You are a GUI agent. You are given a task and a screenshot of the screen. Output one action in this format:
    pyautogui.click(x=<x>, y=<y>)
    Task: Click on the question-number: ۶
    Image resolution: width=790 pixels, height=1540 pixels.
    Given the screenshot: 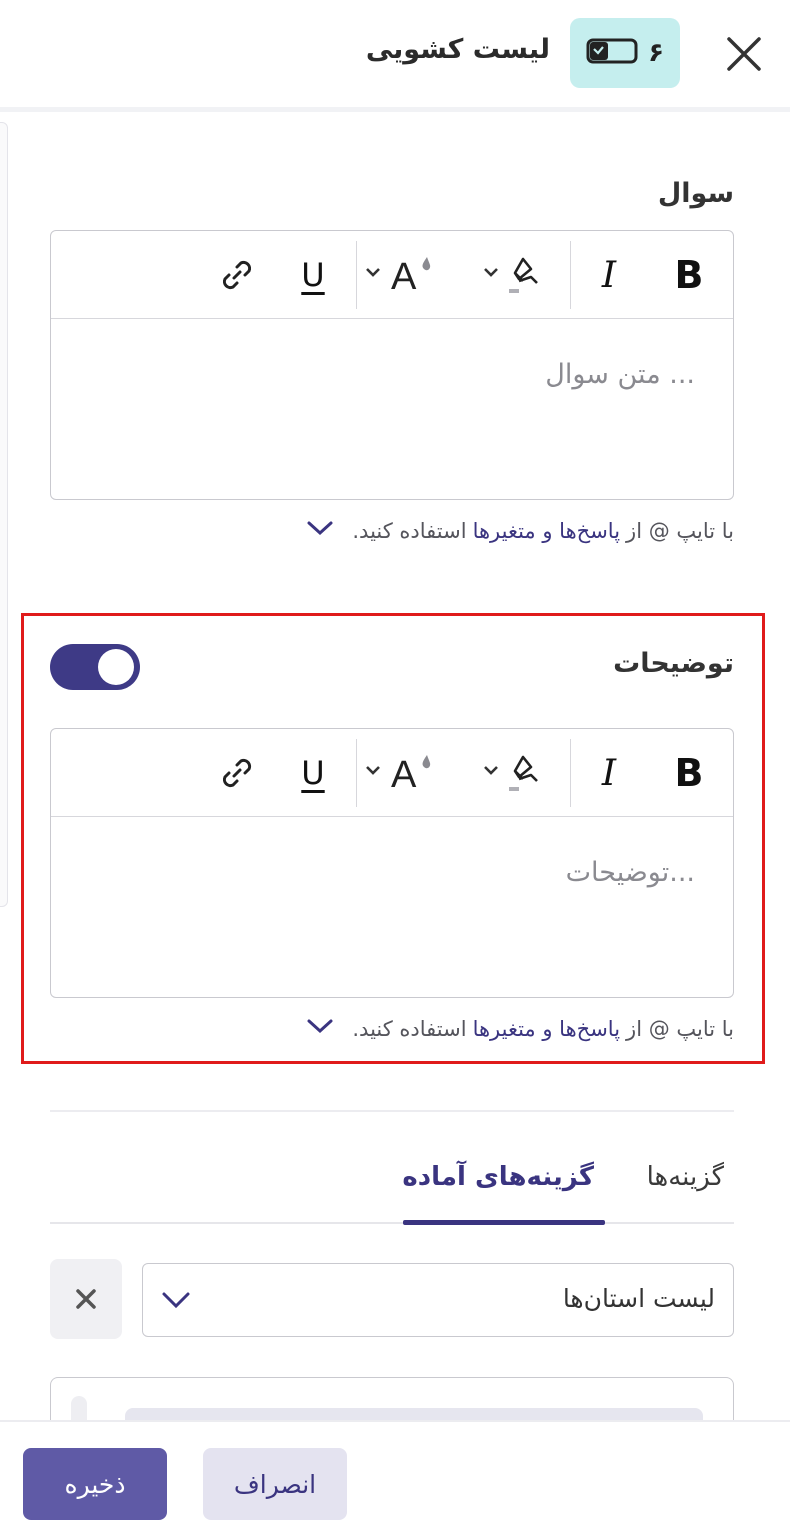 What is the action you would take?
    pyautogui.click(x=656, y=53)
    